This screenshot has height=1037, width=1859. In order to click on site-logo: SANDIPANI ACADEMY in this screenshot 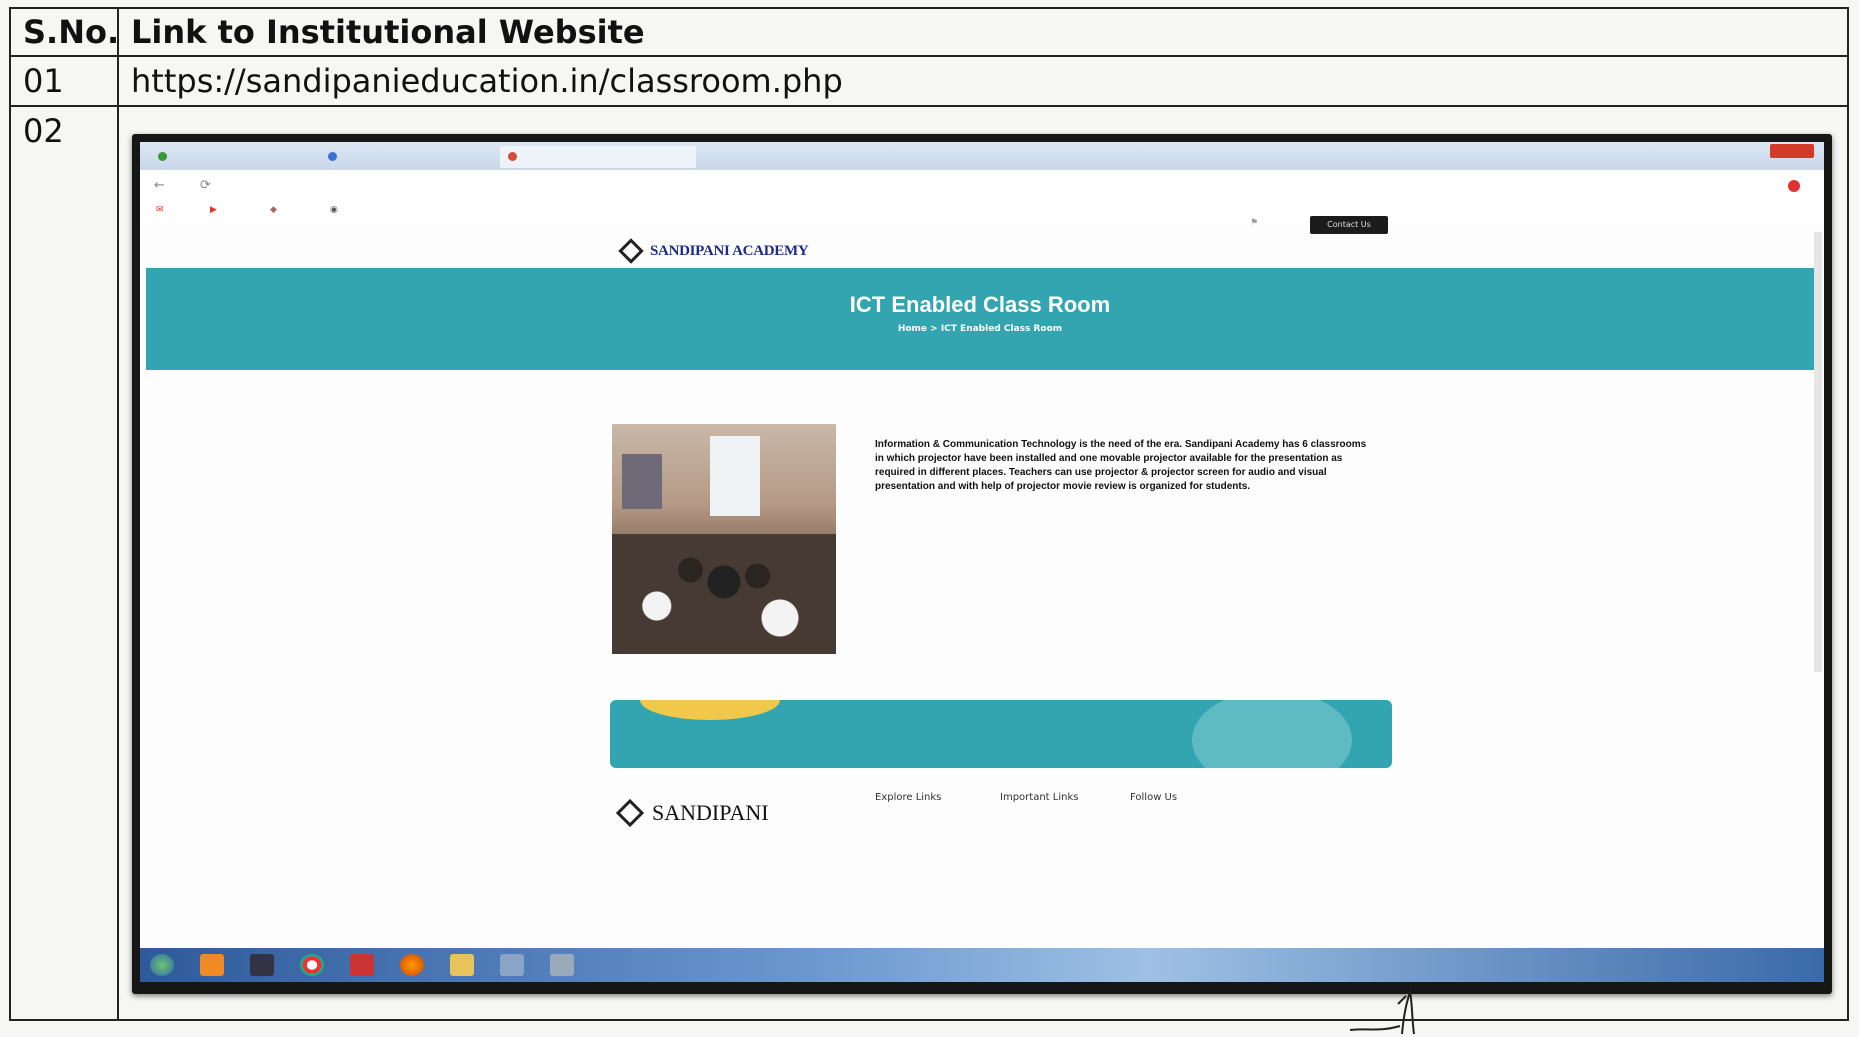, I will do `click(713, 251)`.